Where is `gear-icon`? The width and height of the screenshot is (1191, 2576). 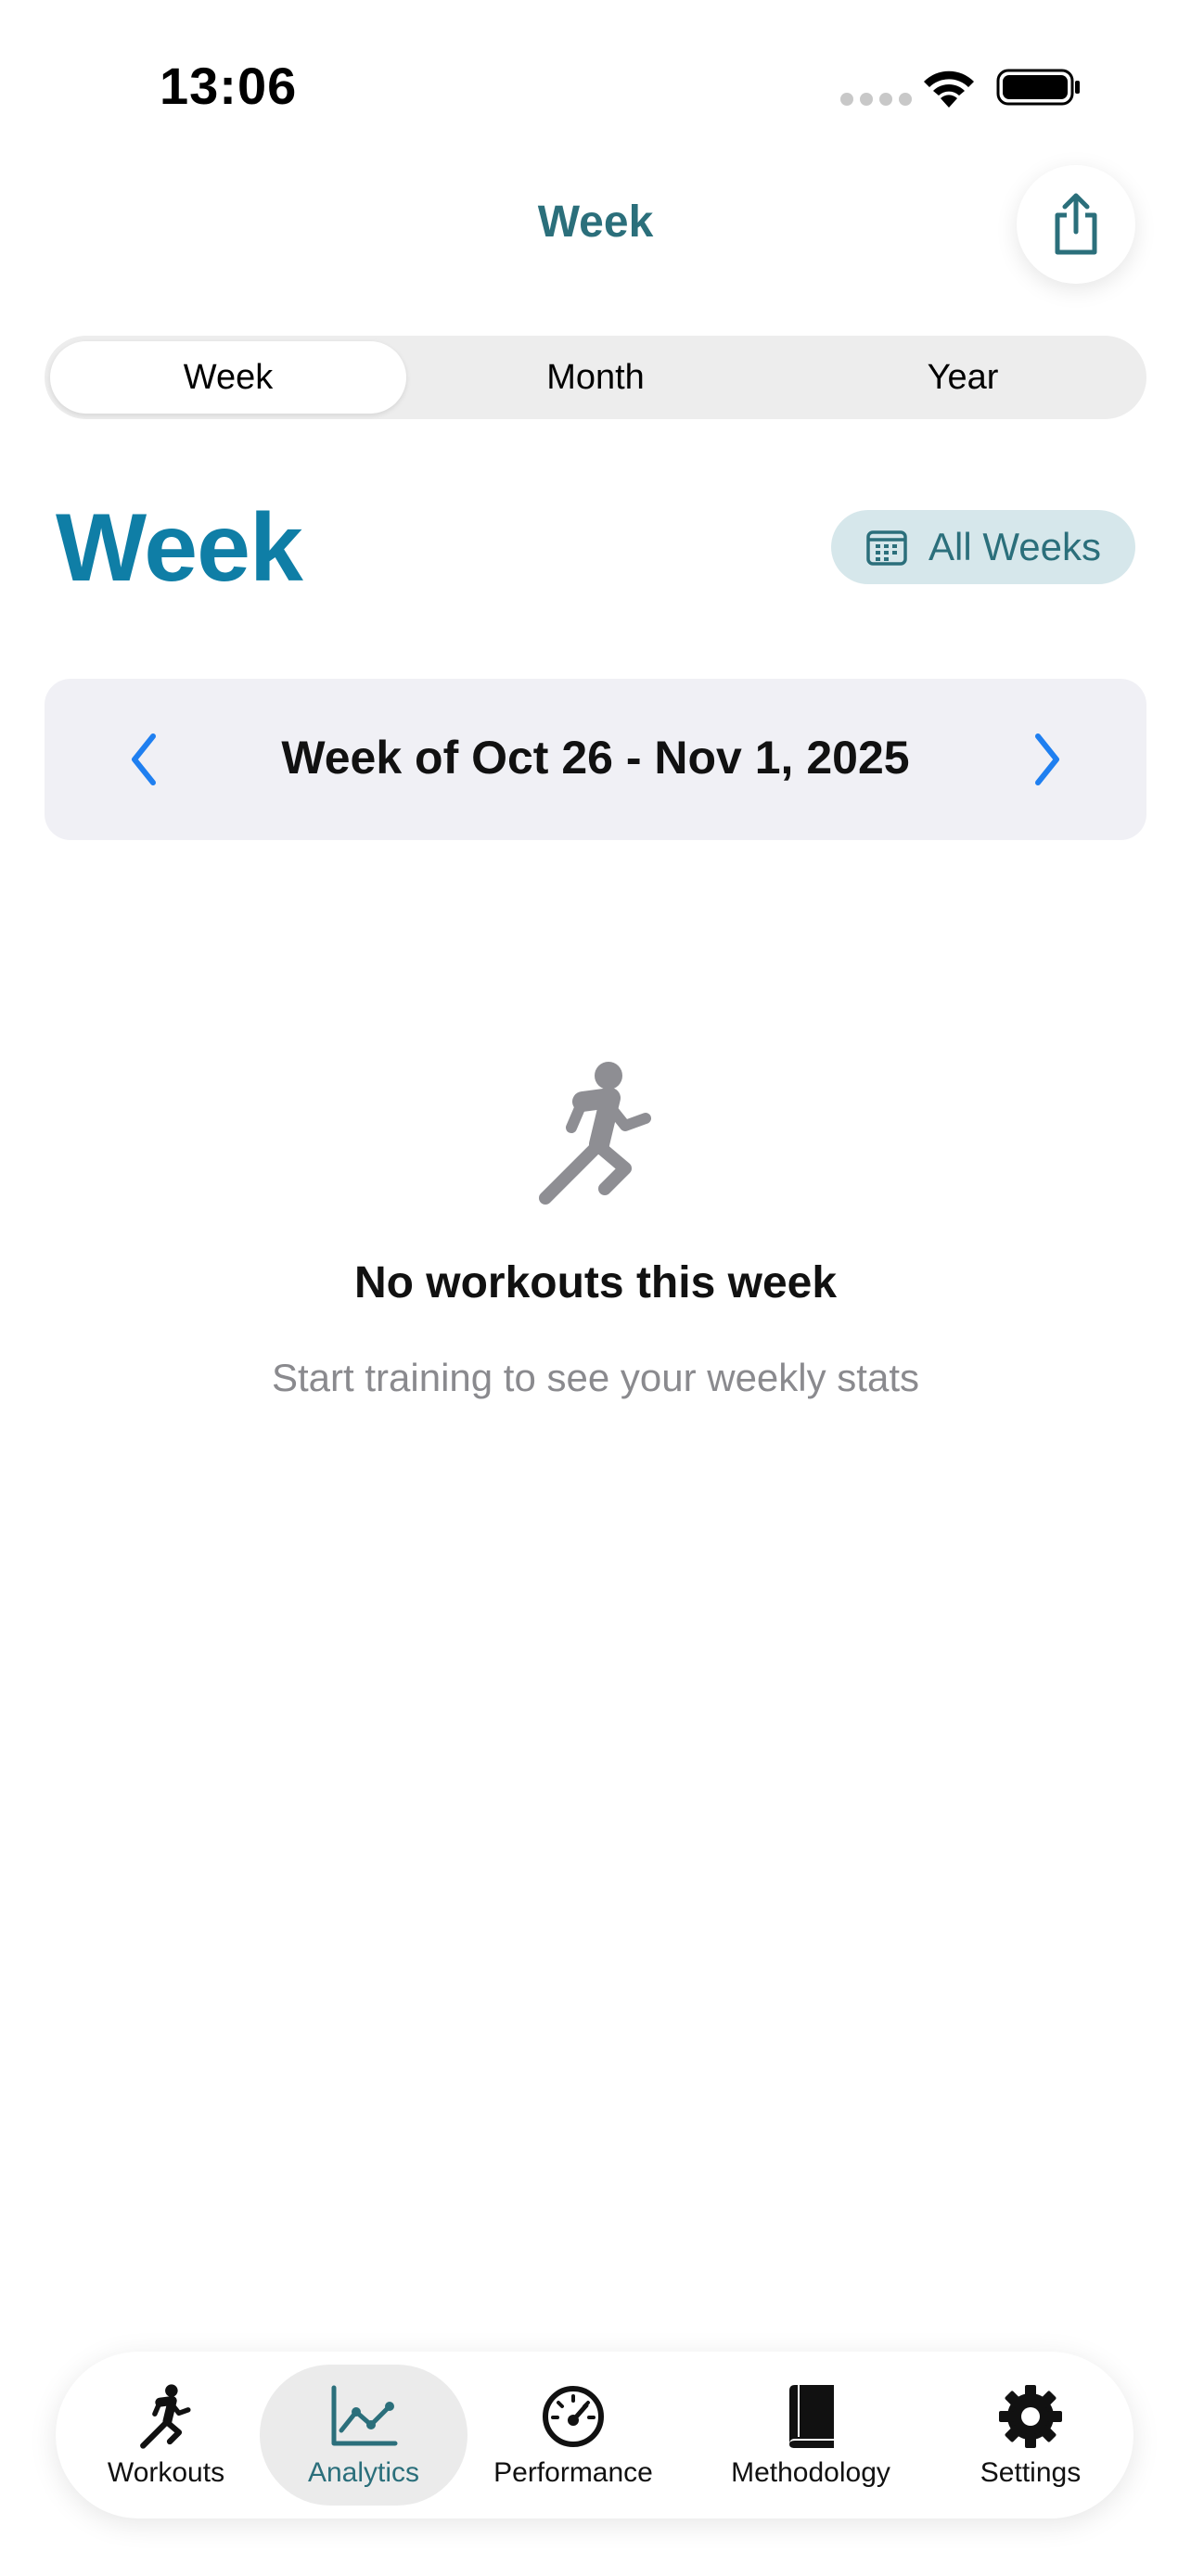 gear-icon is located at coordinates (1030, 2417).